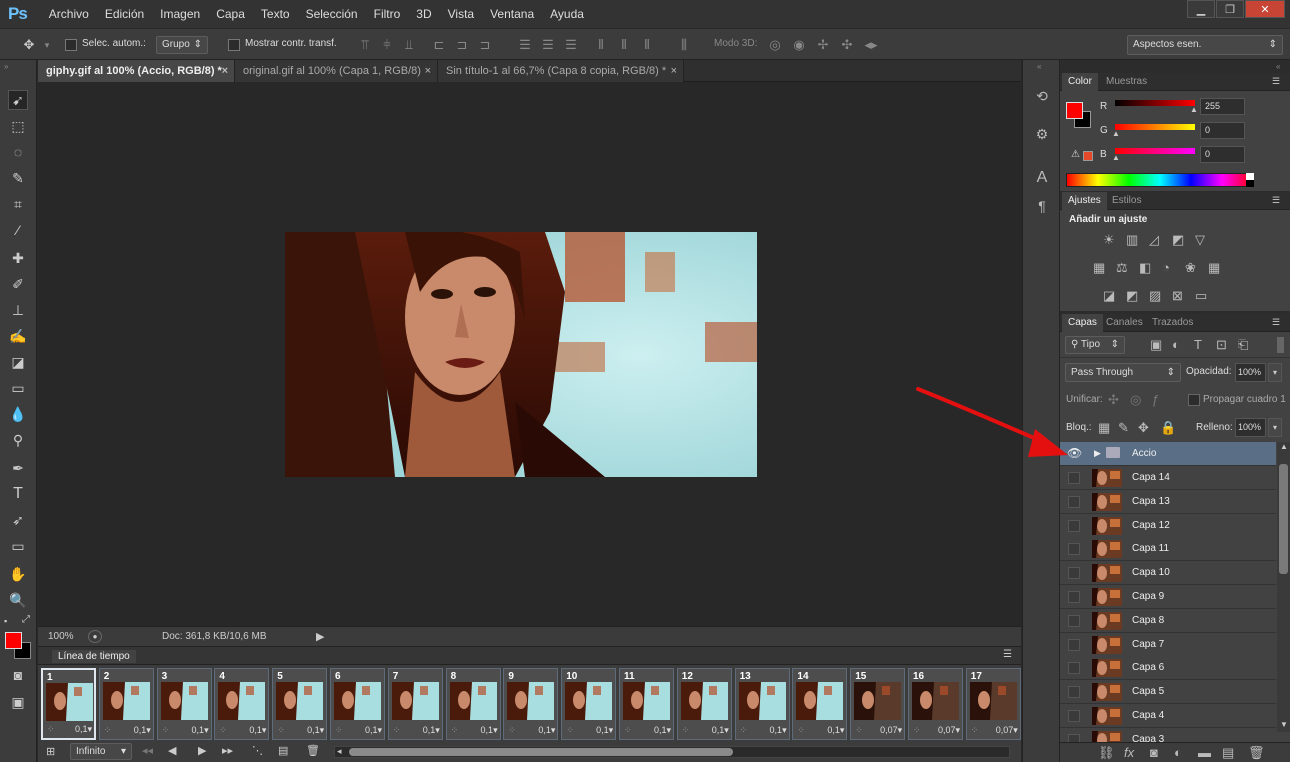 This screenshot has width=1290, height=762. What do you see at coordinates (521, 354) in the screenshot?
I see `document-image` at bounding box center [521, 354].